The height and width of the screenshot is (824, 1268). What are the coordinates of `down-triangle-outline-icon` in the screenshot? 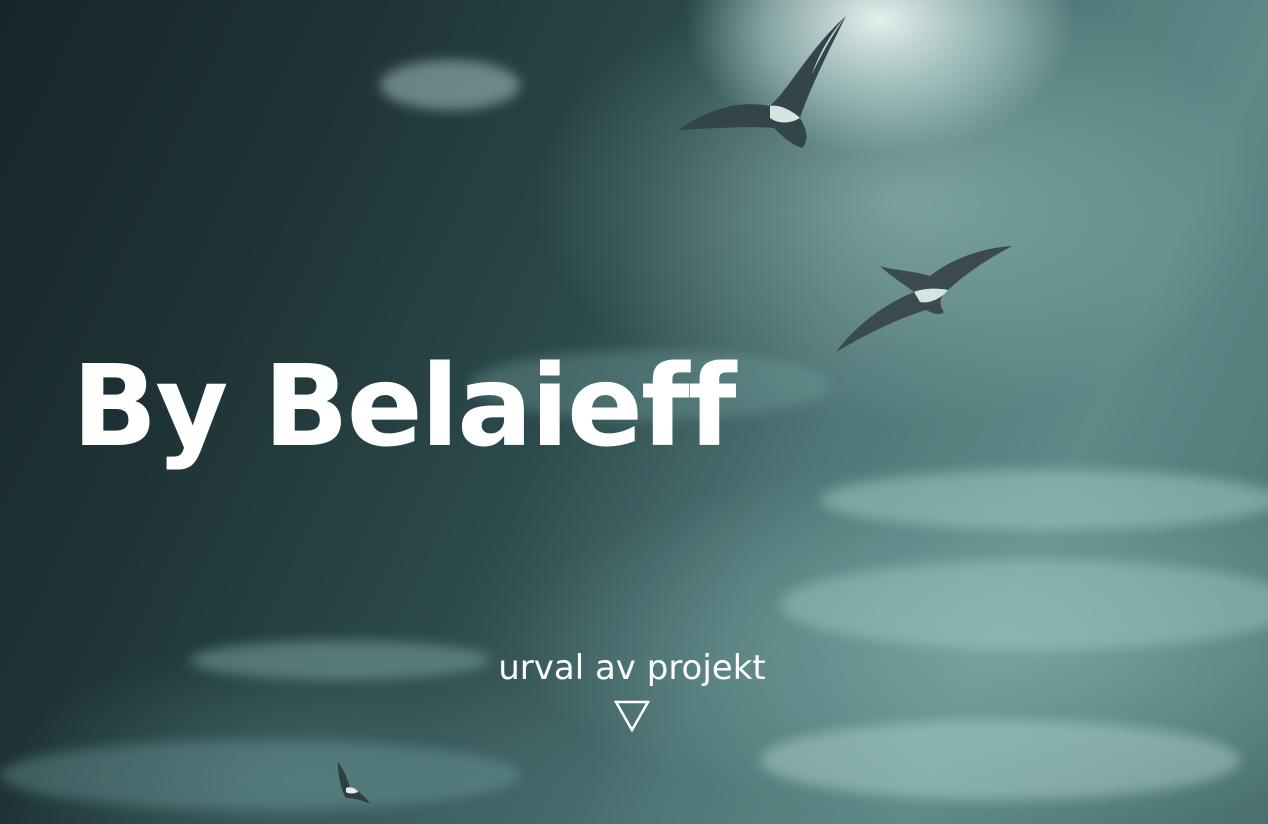 It's located at (632, 717).